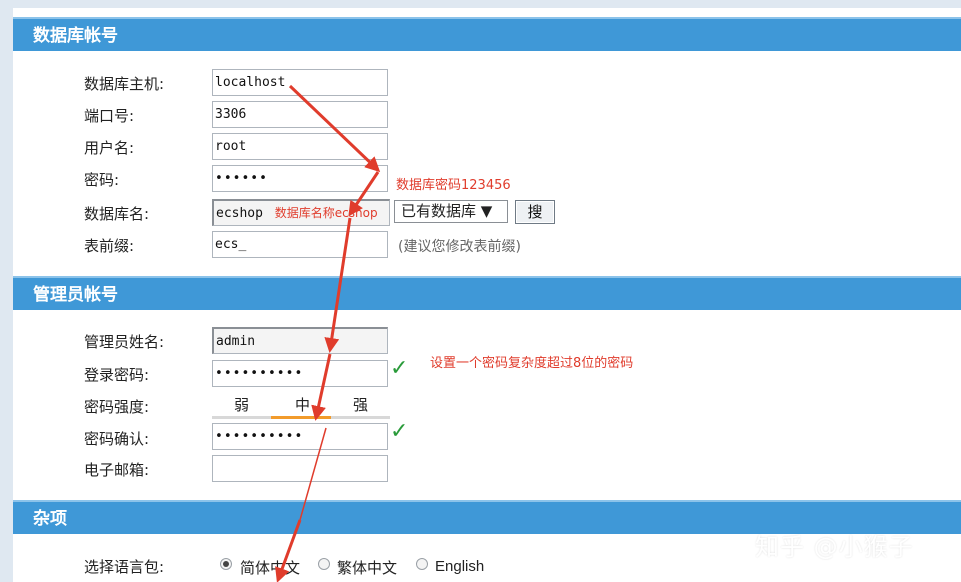 This screenshot has height=582, width=961. Describe the element at coordinates (459, 566) in the screenshot. I see `radio-label-english: English` at that location.